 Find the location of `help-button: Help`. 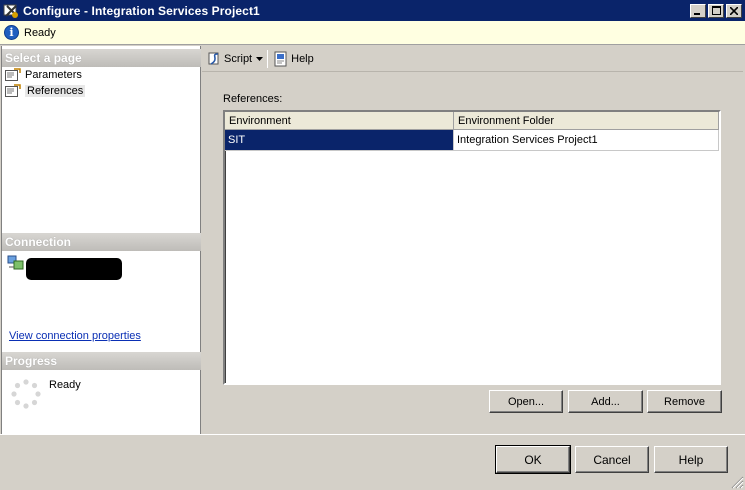

help-button: Help is located at coordinates (691, 459).